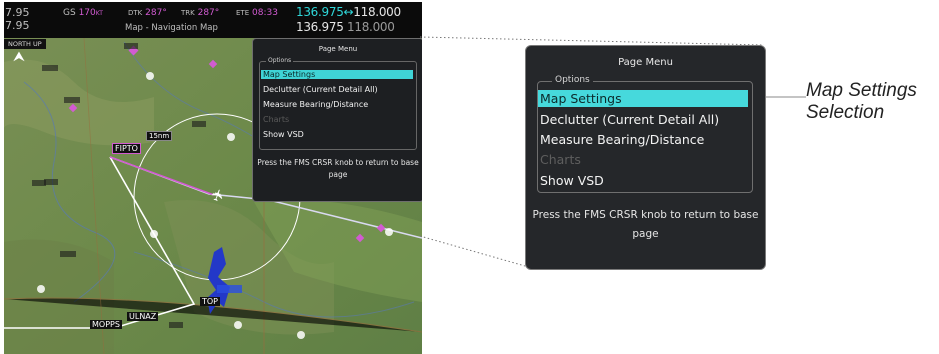 The image size is (939, 354). Describe the element at coordinates (643, 180) in the screenshot. I see `menu-item-show-vsd-enlarged: Show VSD` at that location.